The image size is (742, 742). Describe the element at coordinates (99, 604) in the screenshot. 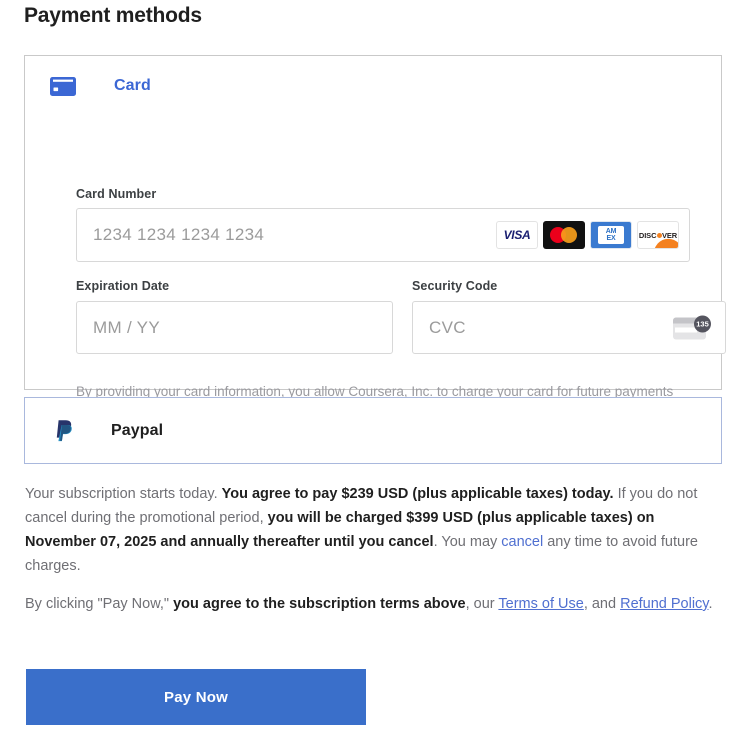

I see `terms2-text1: By clicking "Pay Now,"` at that location.